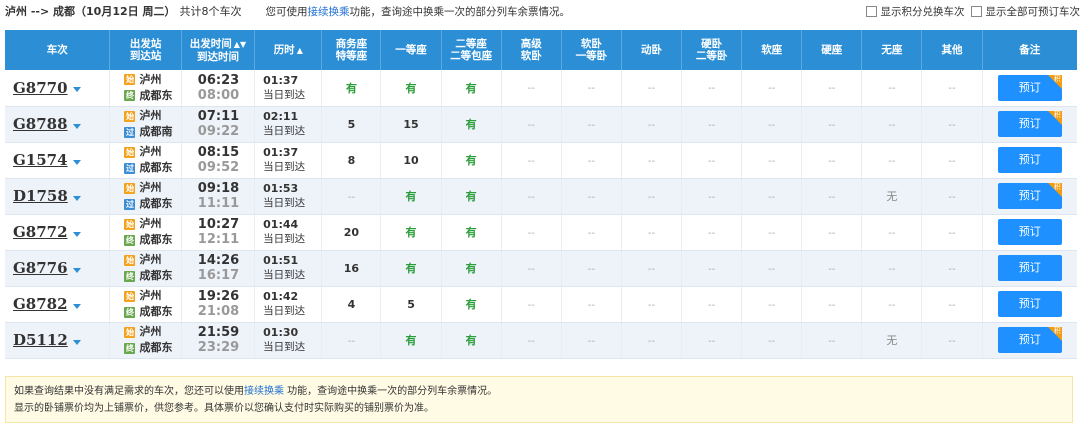 The width and height of the screenshot is (1080, 429). Describe the element at coordinates (411, 124) in the screenshot. I see `seat-cell: 15` at that location.